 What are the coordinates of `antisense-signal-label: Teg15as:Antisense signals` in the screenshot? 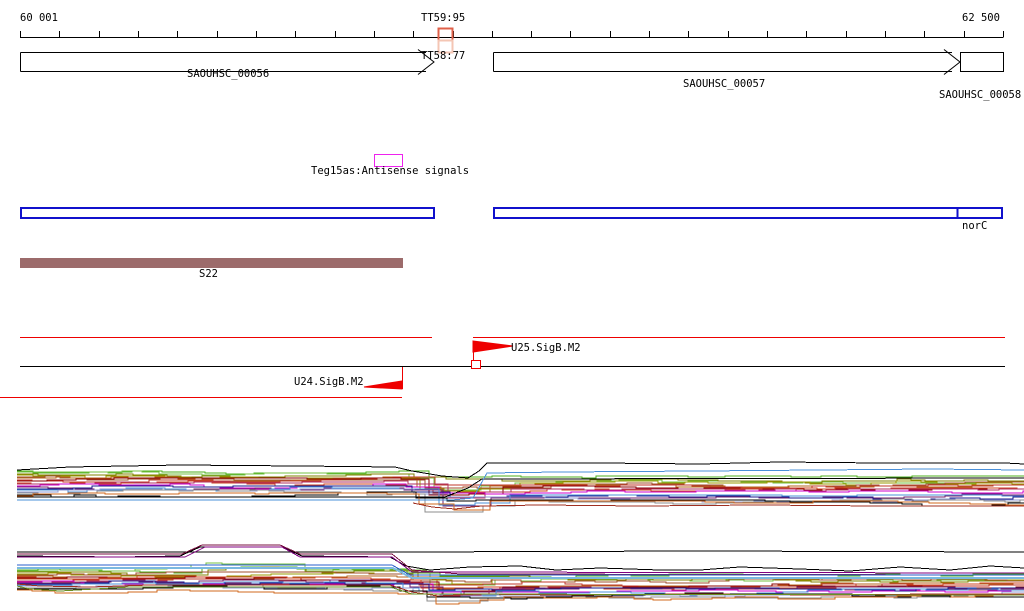 It's located at (390, 171).